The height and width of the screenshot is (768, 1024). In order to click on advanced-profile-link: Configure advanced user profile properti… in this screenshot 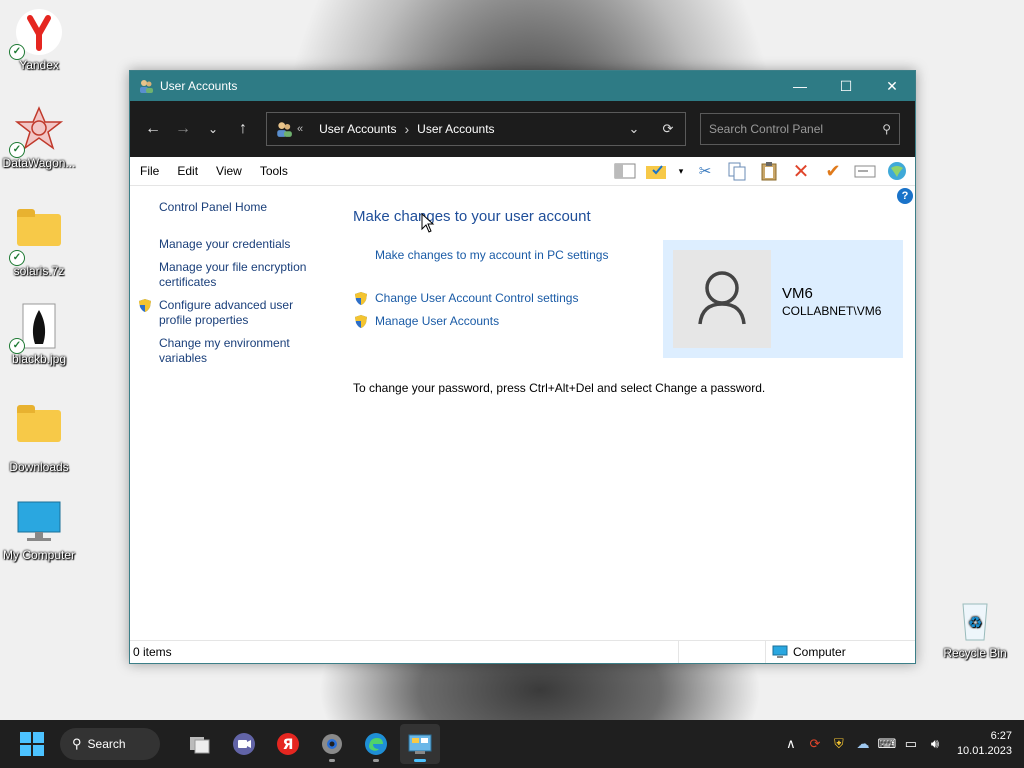, I will do `click(234, 313)`.